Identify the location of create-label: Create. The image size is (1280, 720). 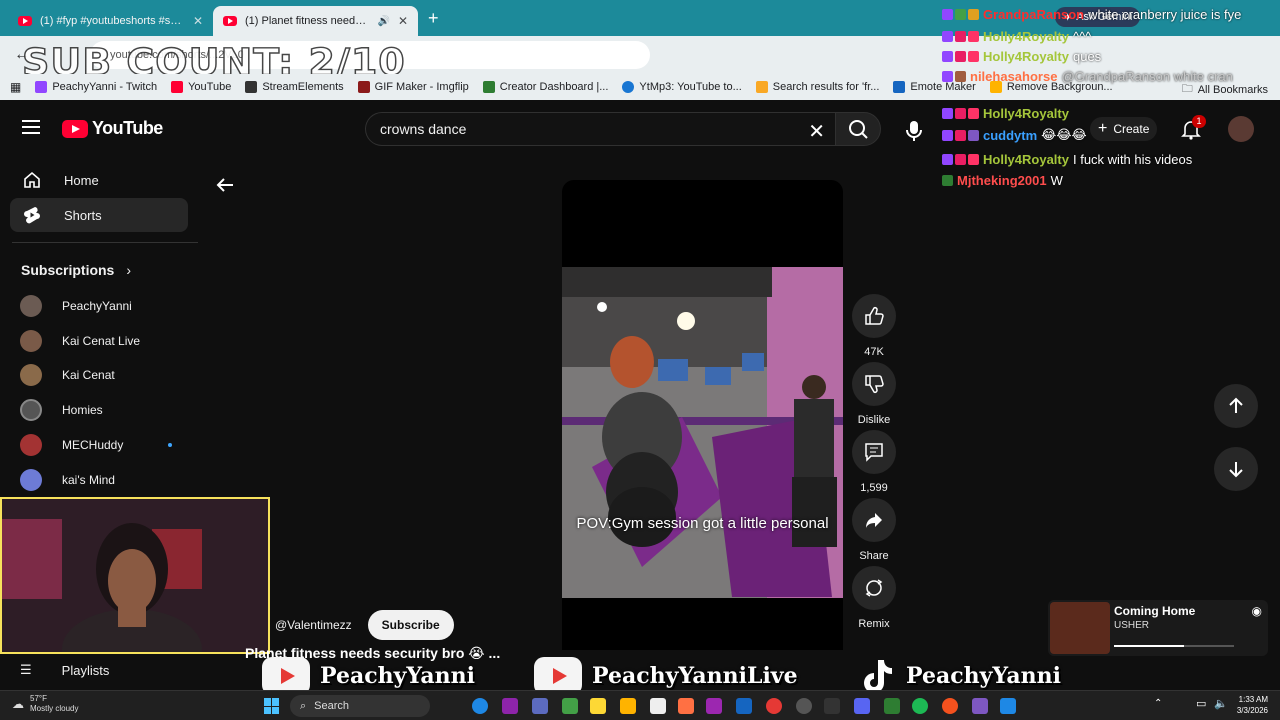
(1131, 129).